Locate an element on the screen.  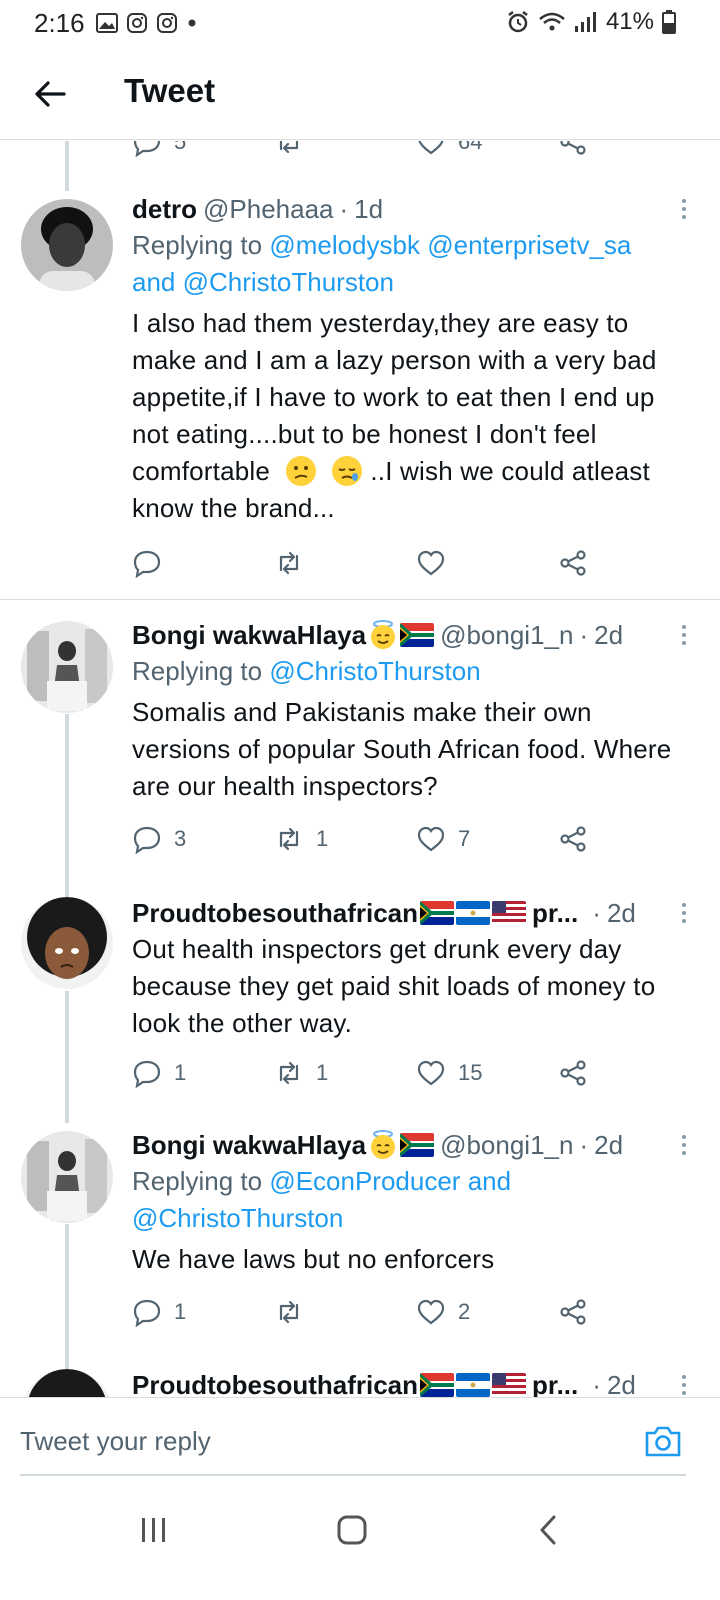
recents-icon is located at coordinates (154, 1530).